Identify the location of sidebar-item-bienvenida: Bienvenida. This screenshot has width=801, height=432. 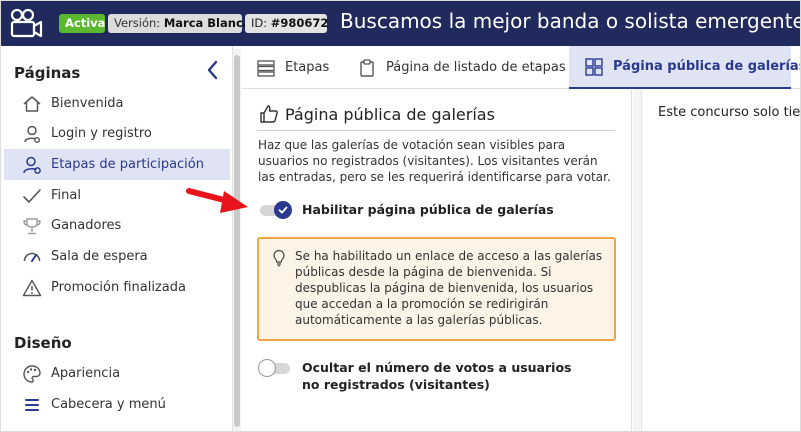
(117, 103).